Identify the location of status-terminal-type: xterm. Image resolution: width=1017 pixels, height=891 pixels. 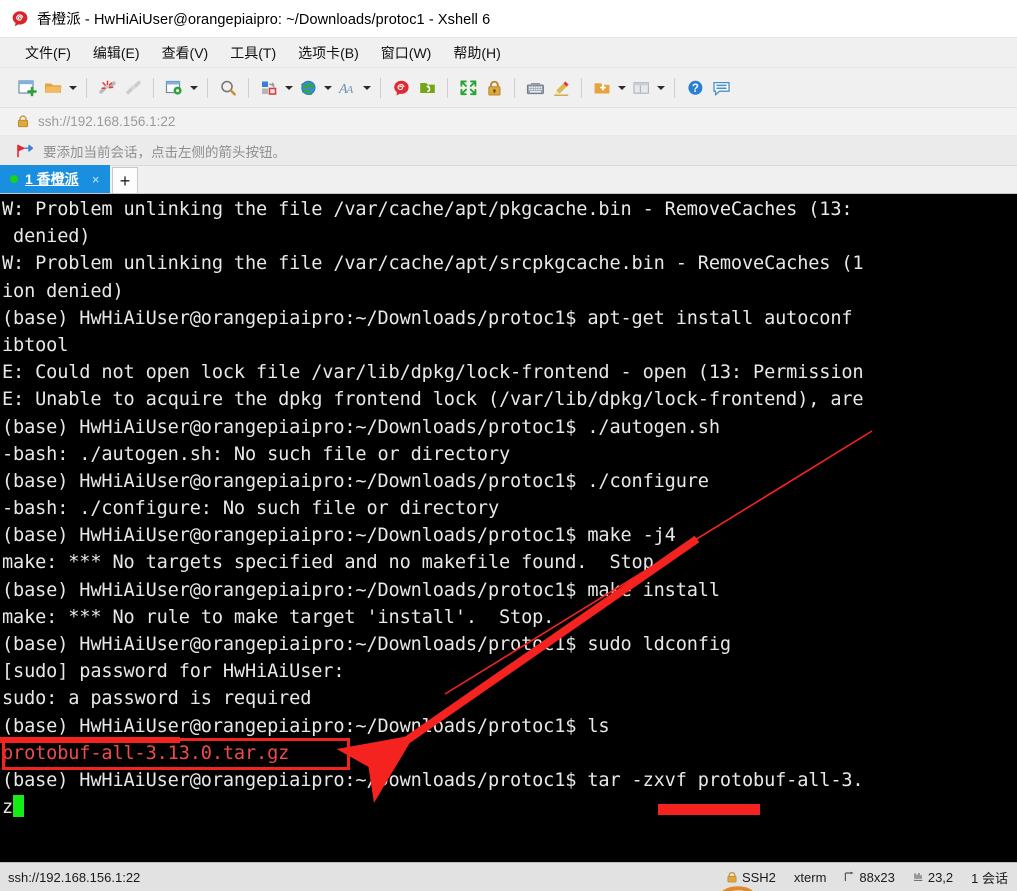
(810, 877).